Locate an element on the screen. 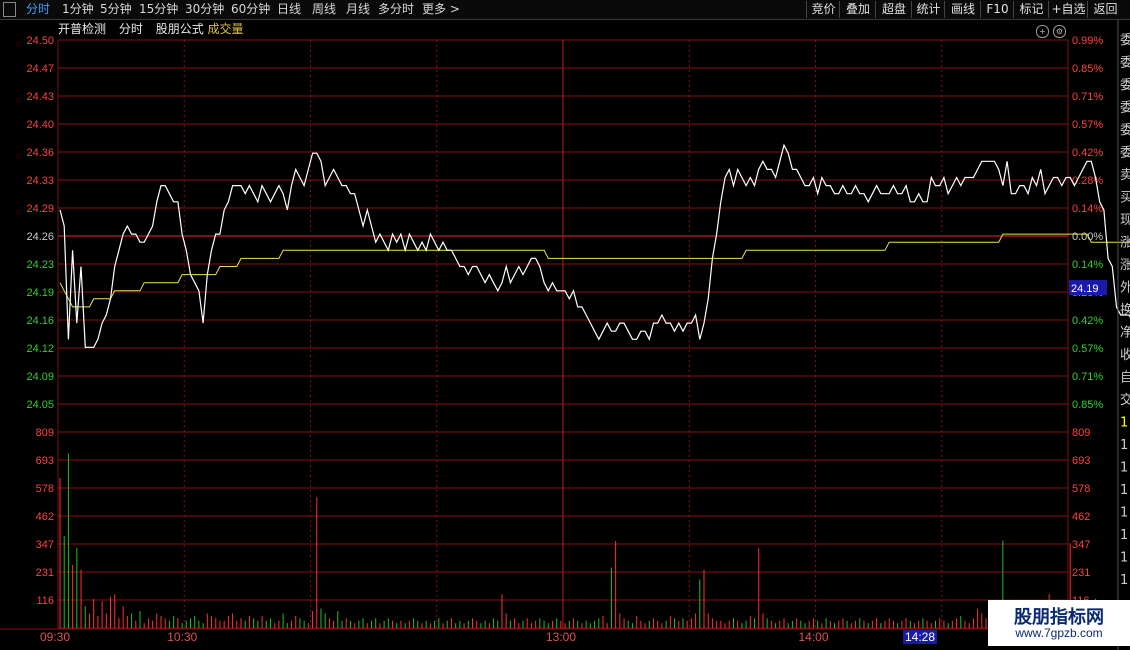  watermark-url: www.7gpzb.com is located at coordinates (1059, 633).